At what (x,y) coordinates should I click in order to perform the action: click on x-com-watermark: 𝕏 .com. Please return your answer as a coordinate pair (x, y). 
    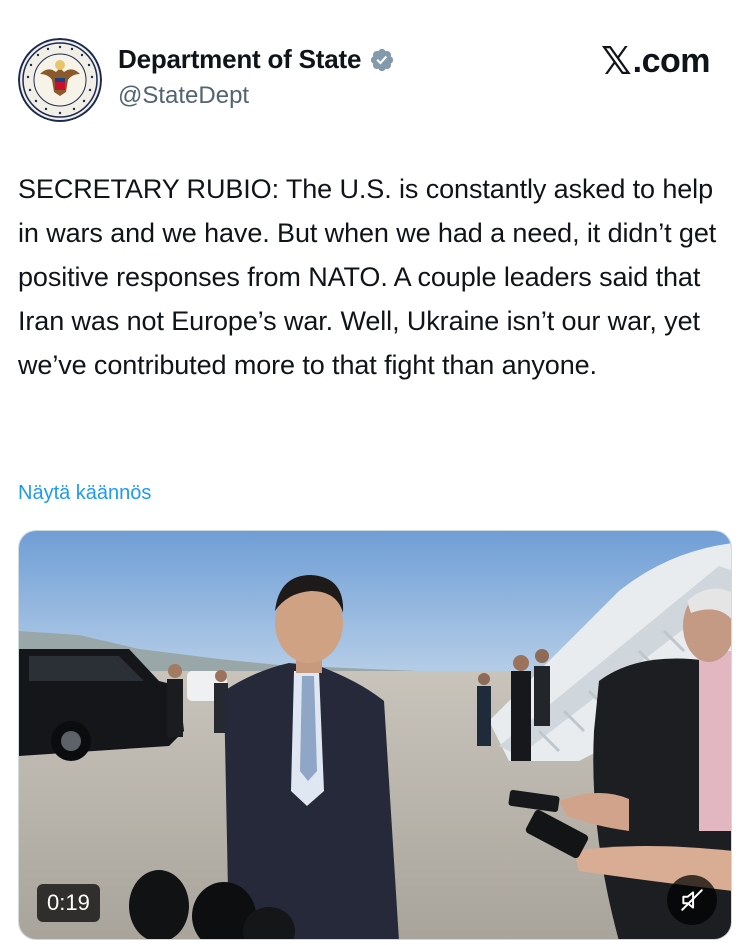
    Looking at the image, I should click on (655, 61).